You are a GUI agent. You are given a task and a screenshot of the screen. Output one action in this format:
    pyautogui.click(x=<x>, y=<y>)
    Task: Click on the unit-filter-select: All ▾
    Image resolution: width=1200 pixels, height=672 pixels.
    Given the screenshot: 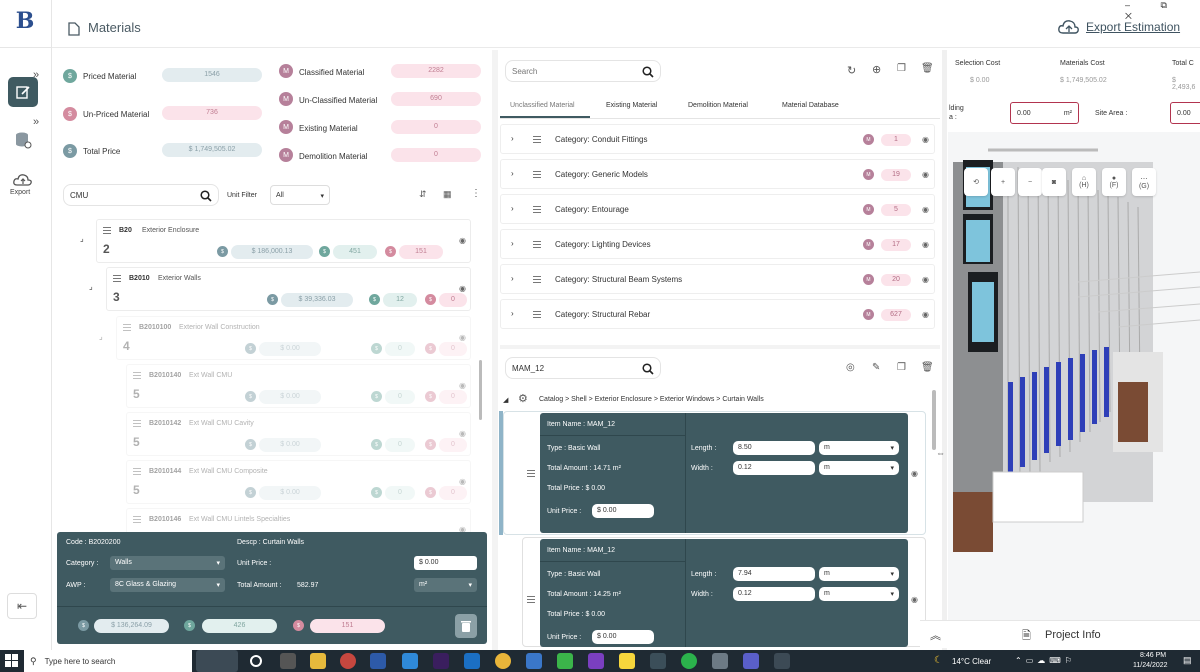 What is the action you would take?
    pyautogui.click(x=300, y=195)
    